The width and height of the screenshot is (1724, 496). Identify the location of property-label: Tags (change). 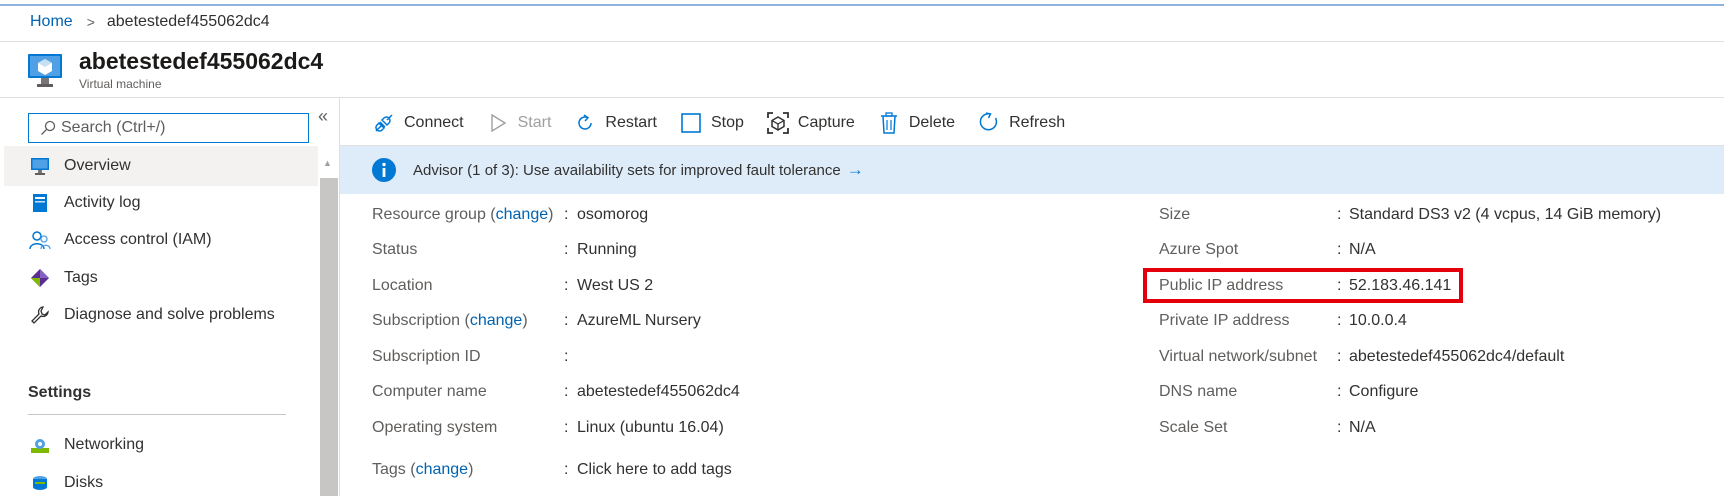
(423, 469).